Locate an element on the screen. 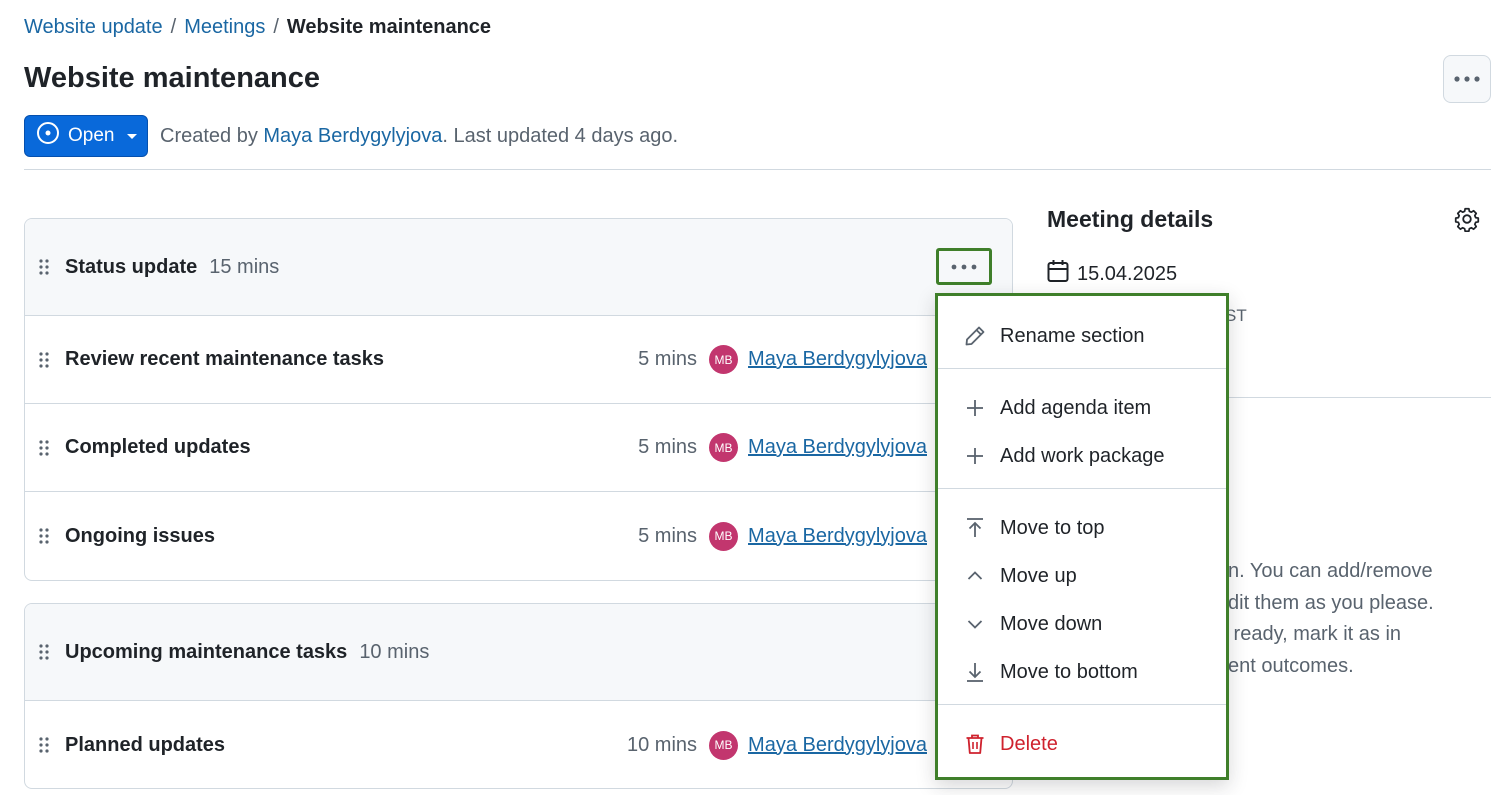 This screenshot has height=795, width=1507. menu-item-move-to-bottom: Move to bottom is located at coordinates (1082, 672).